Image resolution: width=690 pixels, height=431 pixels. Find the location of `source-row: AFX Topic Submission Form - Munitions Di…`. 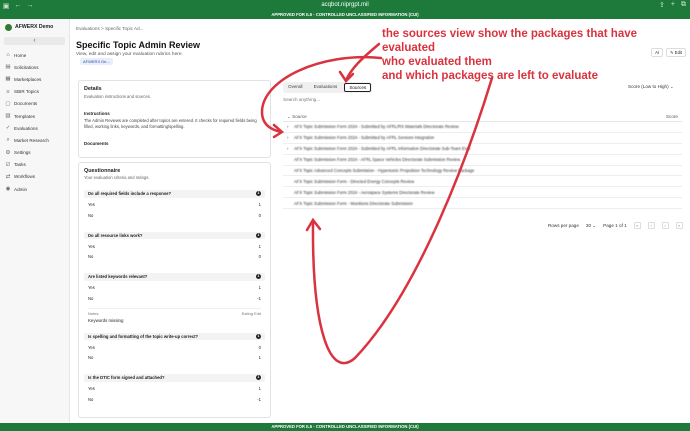

source-row: AFX Topic Submission Form - Munitions Di… is located at coordinates (482, 204).